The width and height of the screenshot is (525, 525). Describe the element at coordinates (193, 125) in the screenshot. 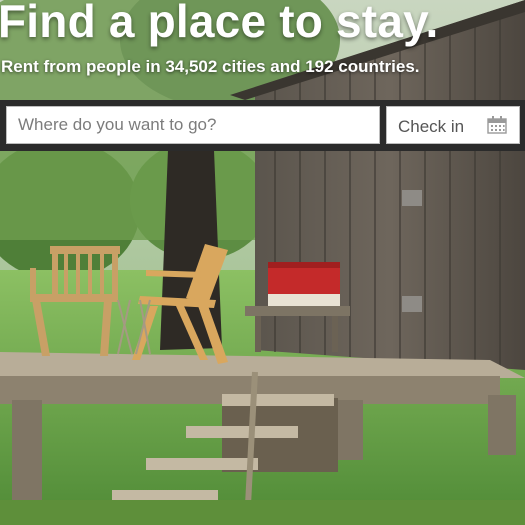

I see `destination-search-input` at that location.